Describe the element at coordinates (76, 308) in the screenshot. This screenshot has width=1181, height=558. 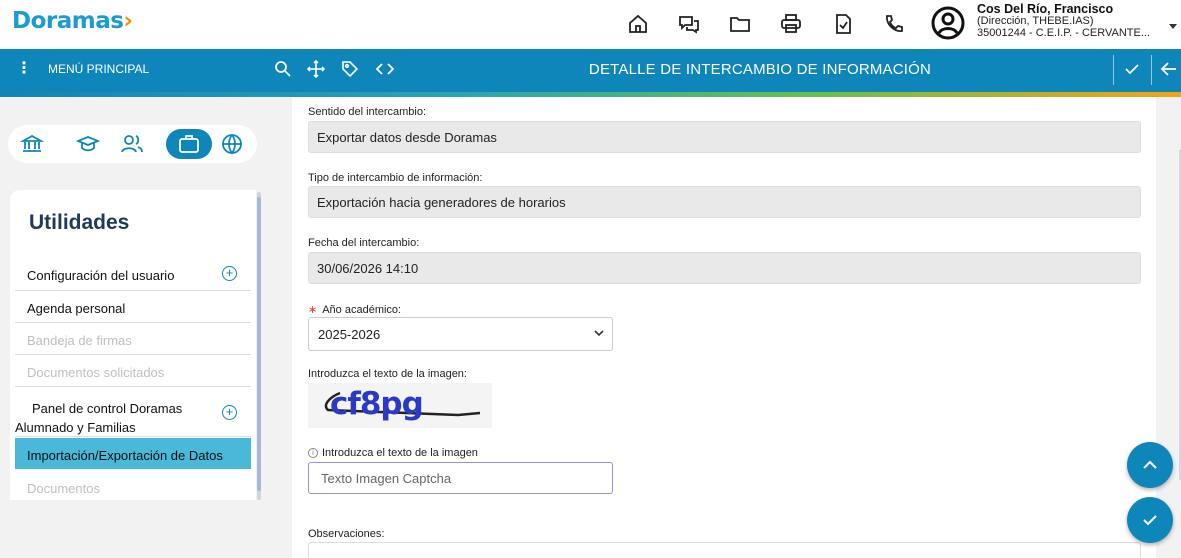
I see `sidebar-item-label: Agenda personal` at that location.